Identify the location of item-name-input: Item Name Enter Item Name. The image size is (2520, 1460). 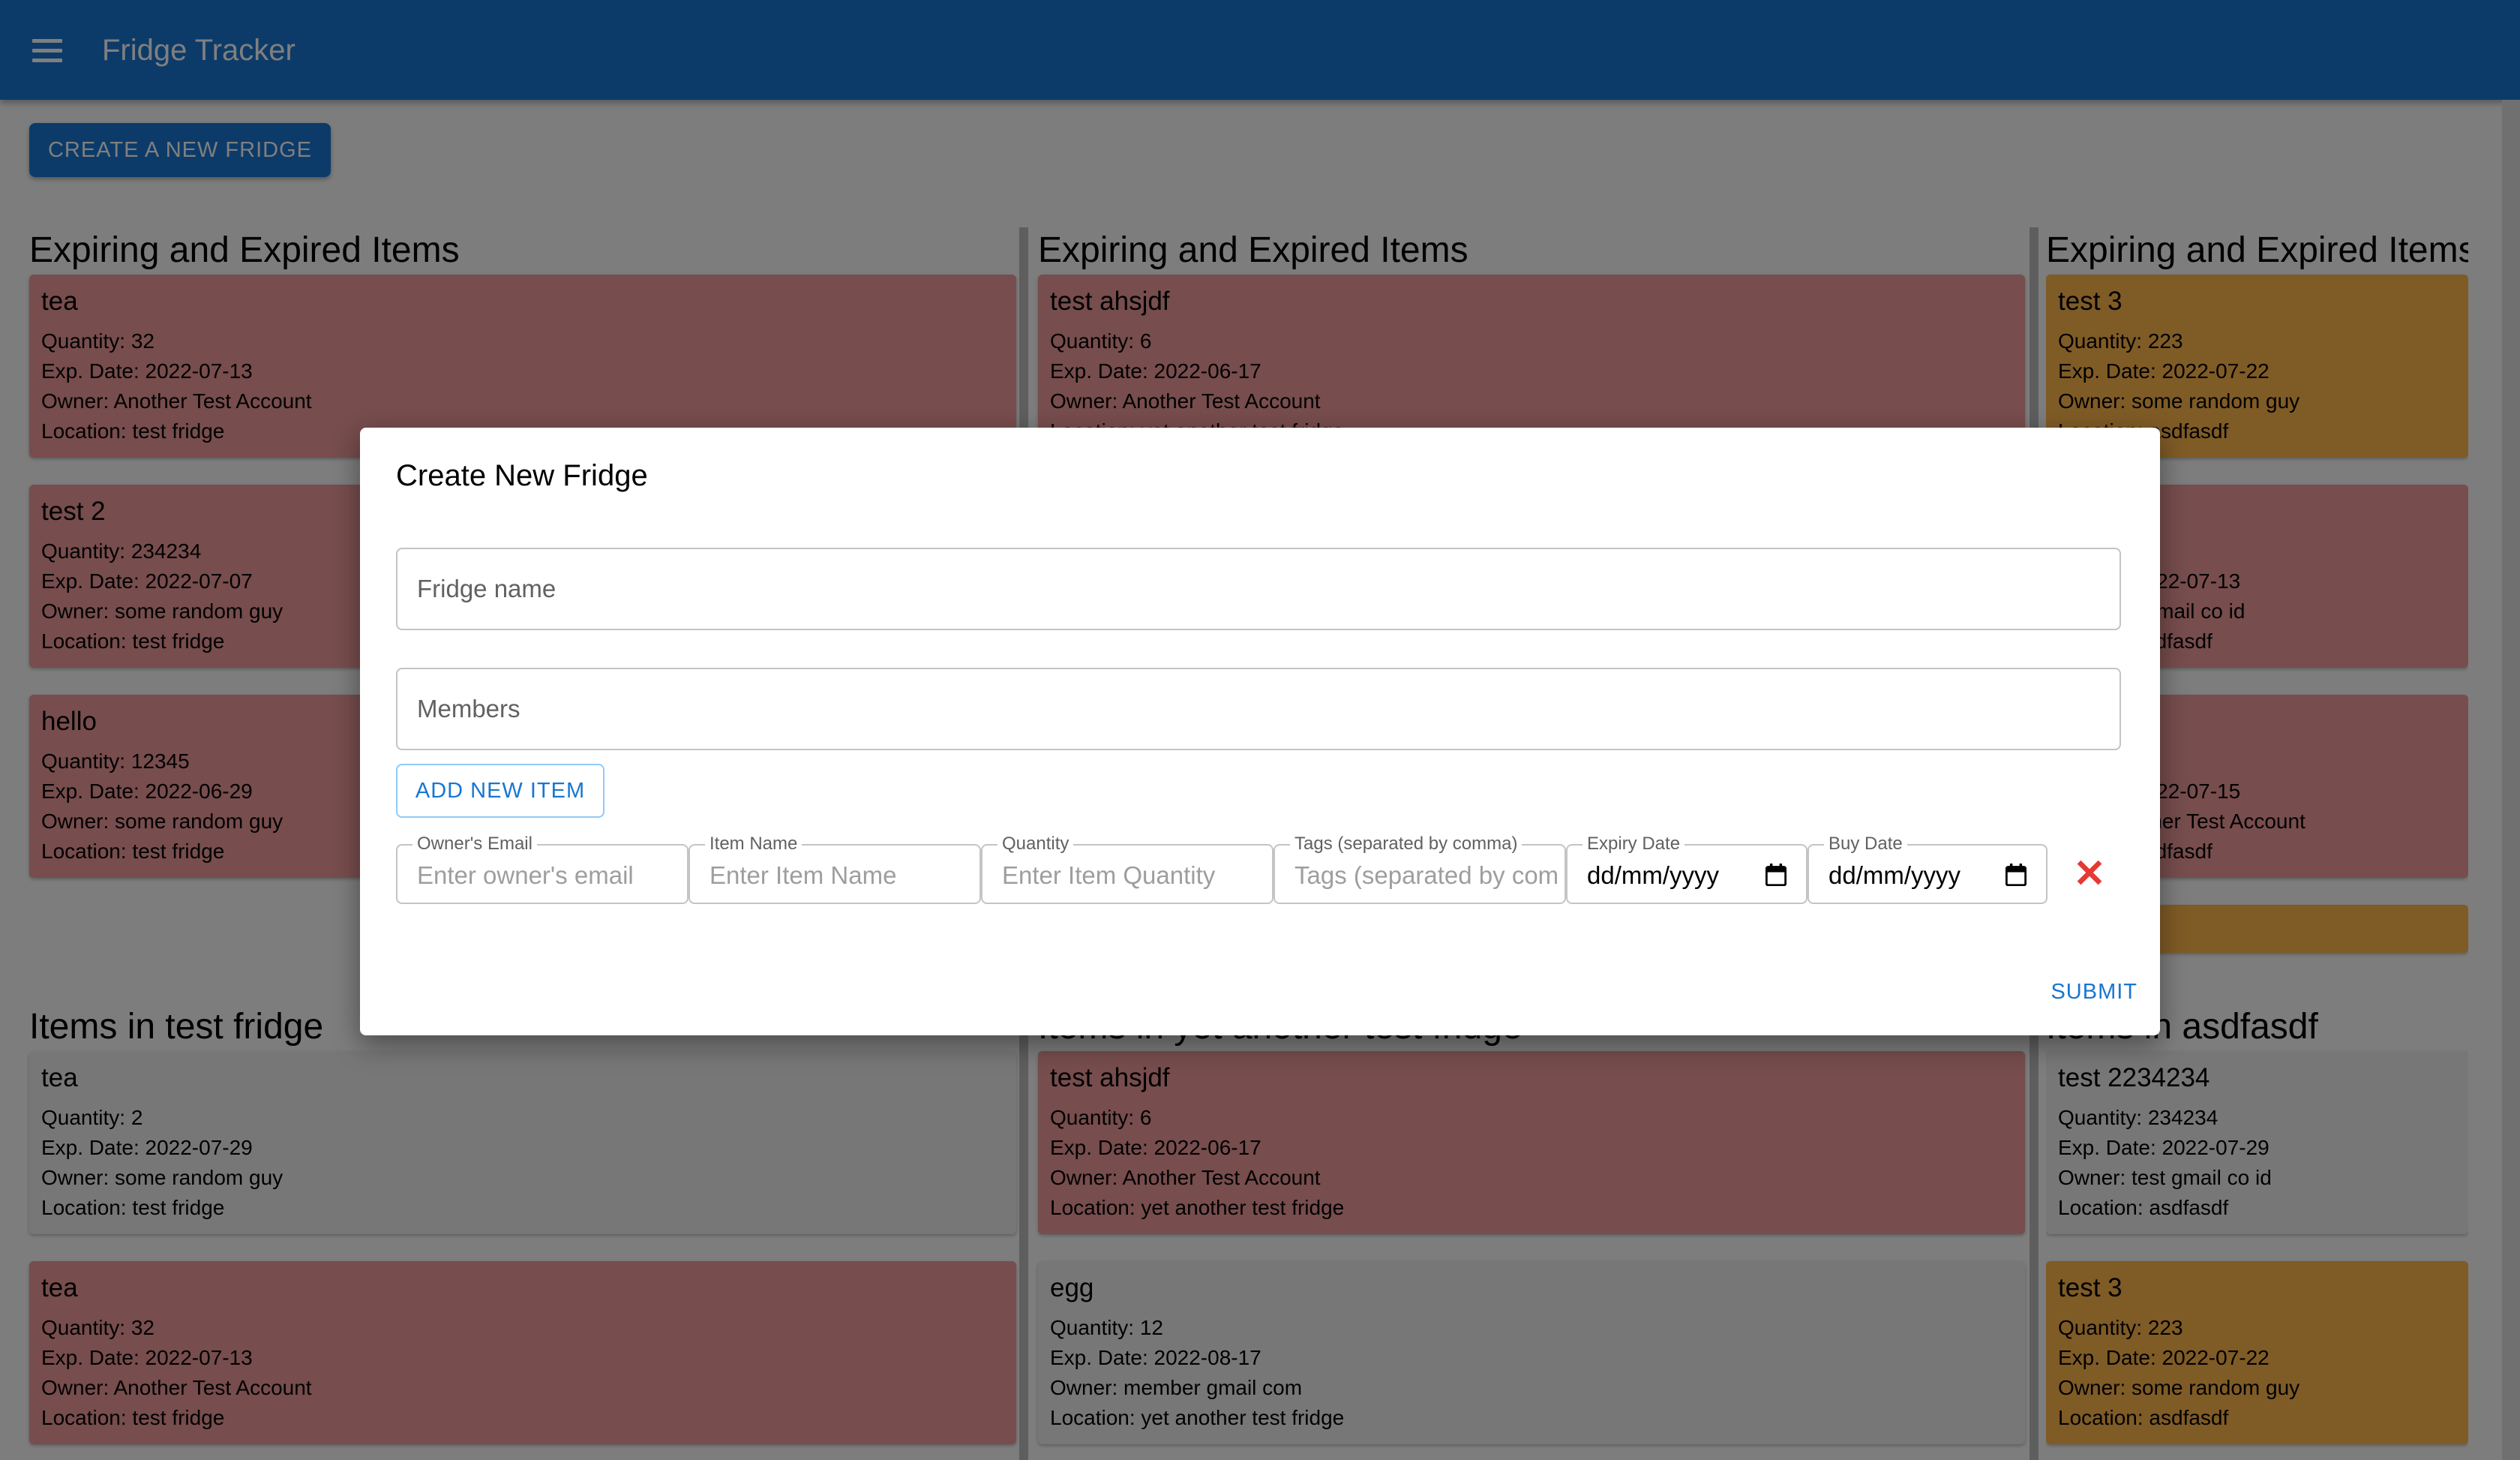
(834, 869).